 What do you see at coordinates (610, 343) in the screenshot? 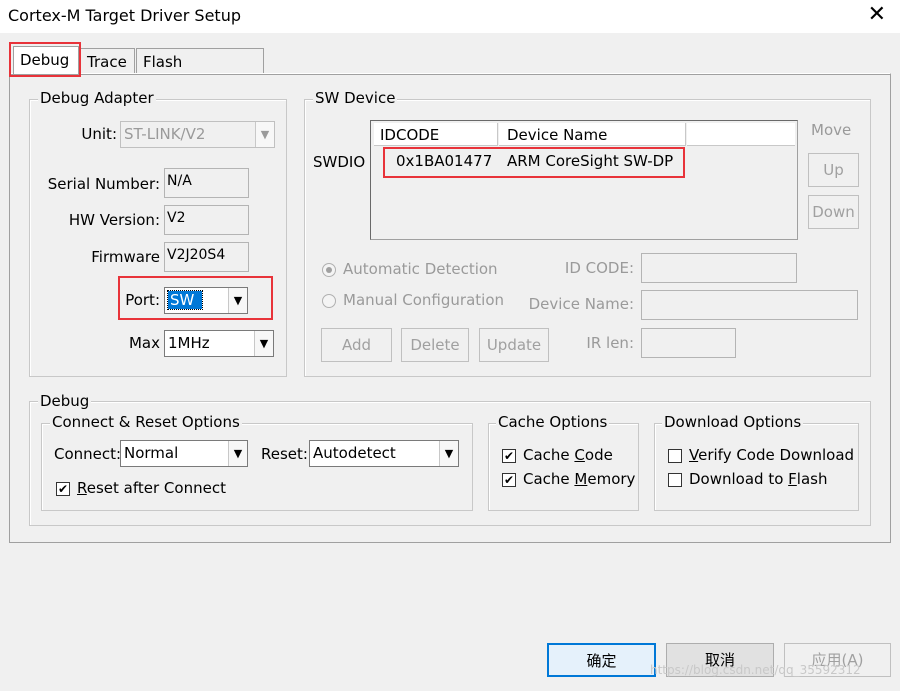
I see `ir-len-label: IR len:` at bounding box center [610, 343].